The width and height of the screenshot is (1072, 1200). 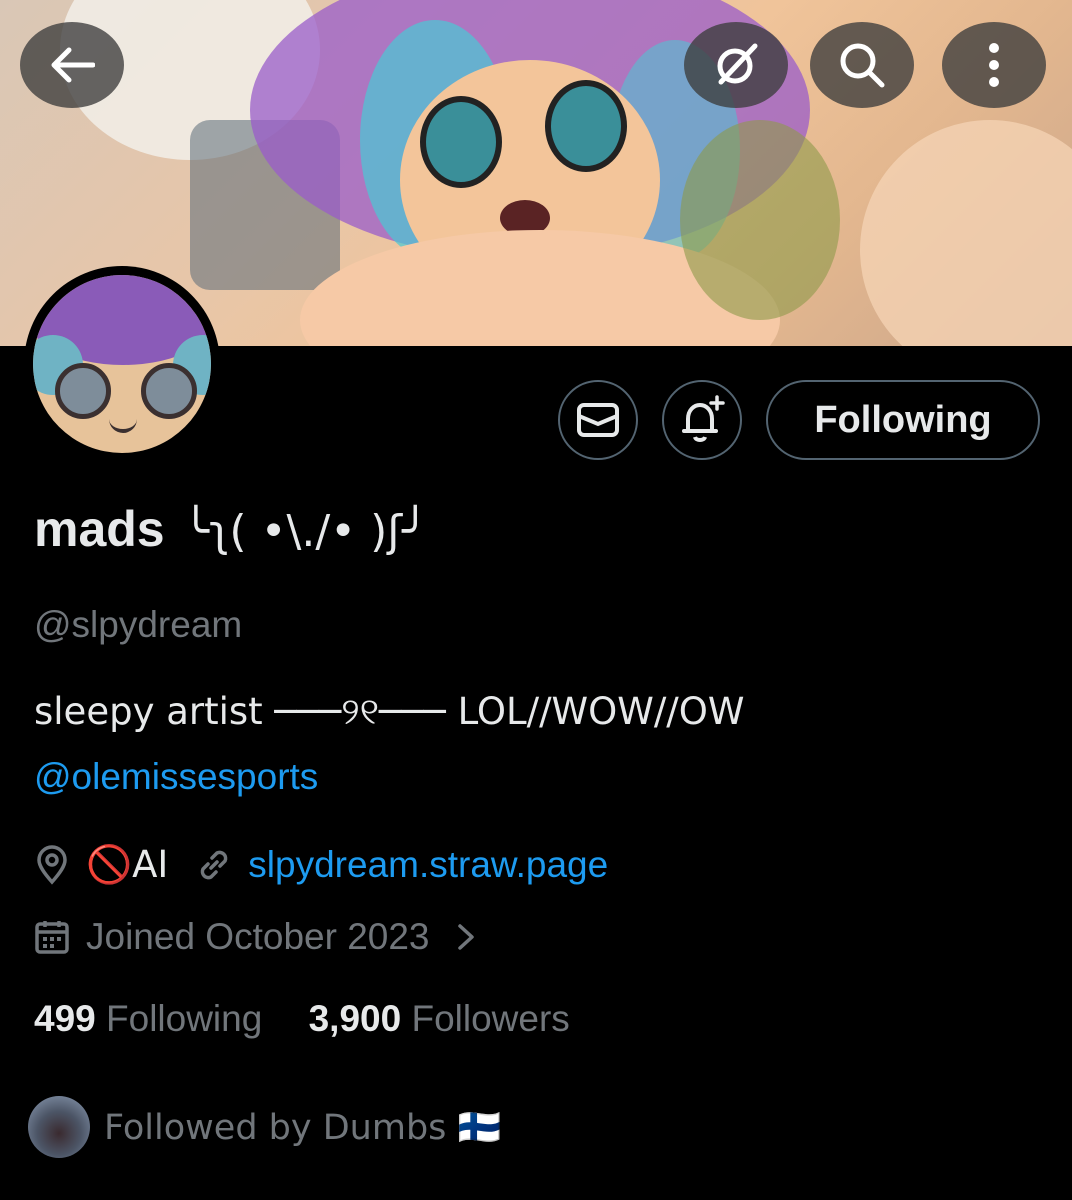 I want to click on following-count-link: 499 Following, so click(x=148, y=1018).